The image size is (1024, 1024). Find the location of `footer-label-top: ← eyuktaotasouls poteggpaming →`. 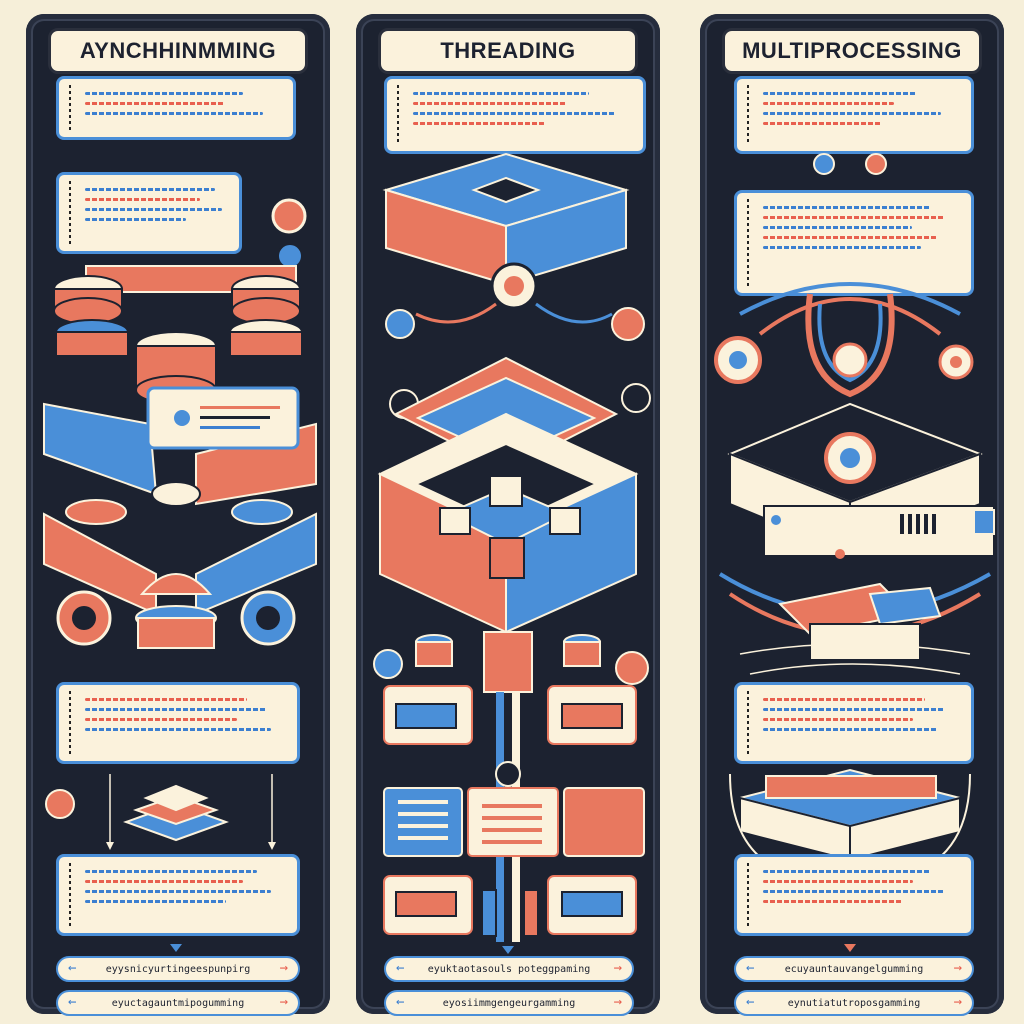

footer-label-top: ← eyuktaotasouls poteggpaming → is located at coordinates (509, 969).